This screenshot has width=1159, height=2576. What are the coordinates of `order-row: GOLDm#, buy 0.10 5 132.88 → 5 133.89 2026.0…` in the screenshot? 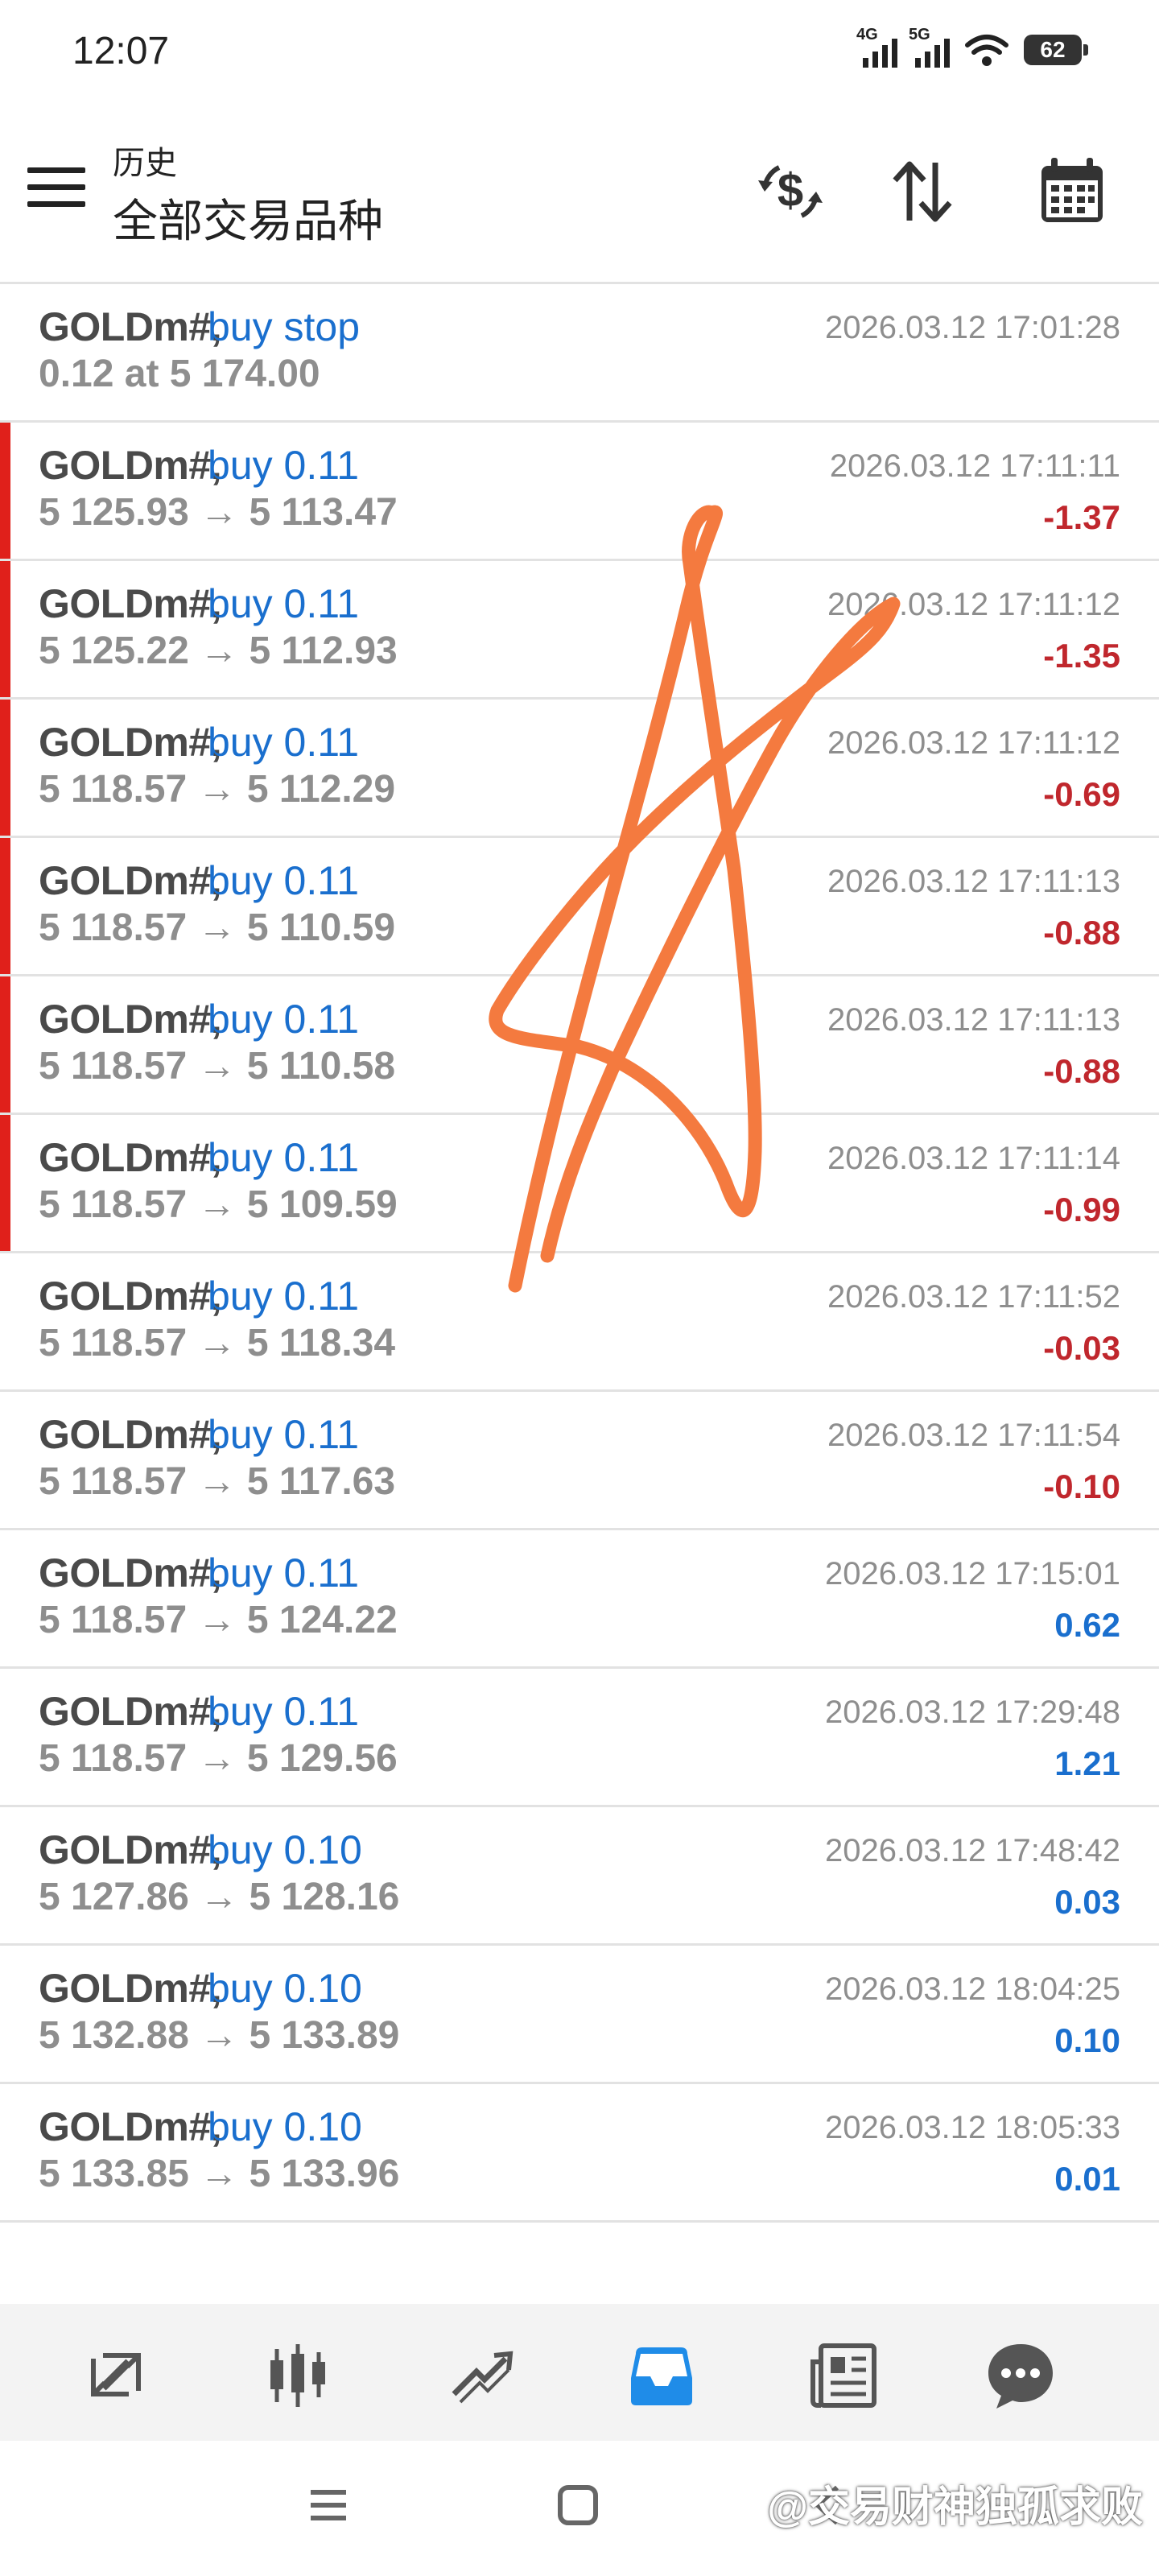 It's located at (579, 2015).